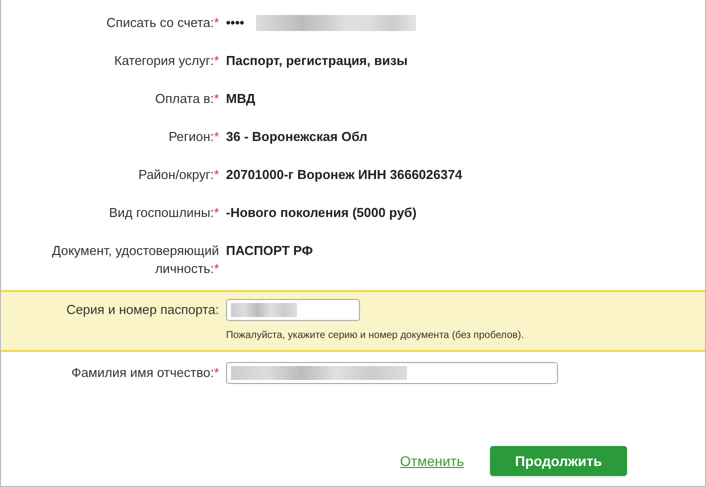 This screenshot has width=706, height=487. I want to click on field-value: ••••, so click(235, 23).